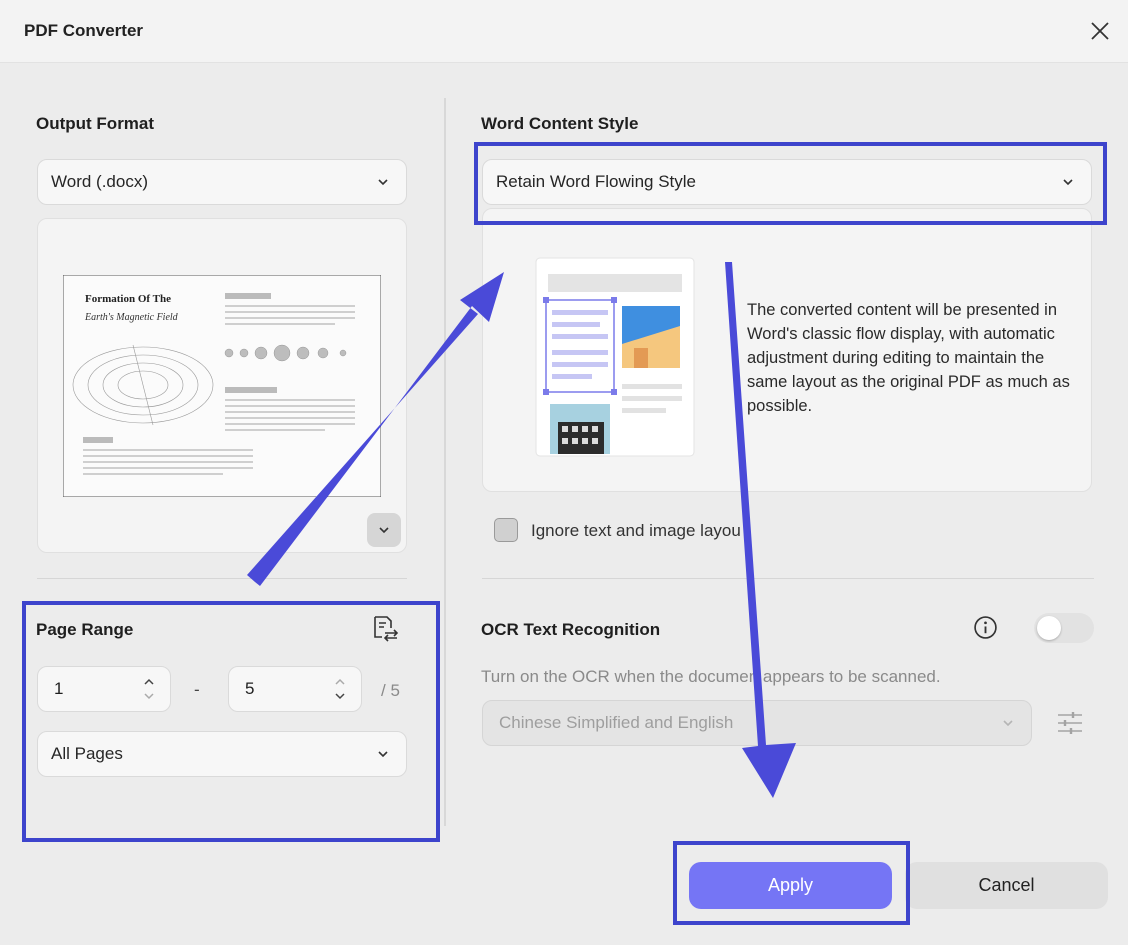 This screenshot has height=945, width=1128. What do you see at coordinates (560, 123) in the screenshot?
I see `word-content-style-label: Word Content Style` at bounding box center [560, 123].